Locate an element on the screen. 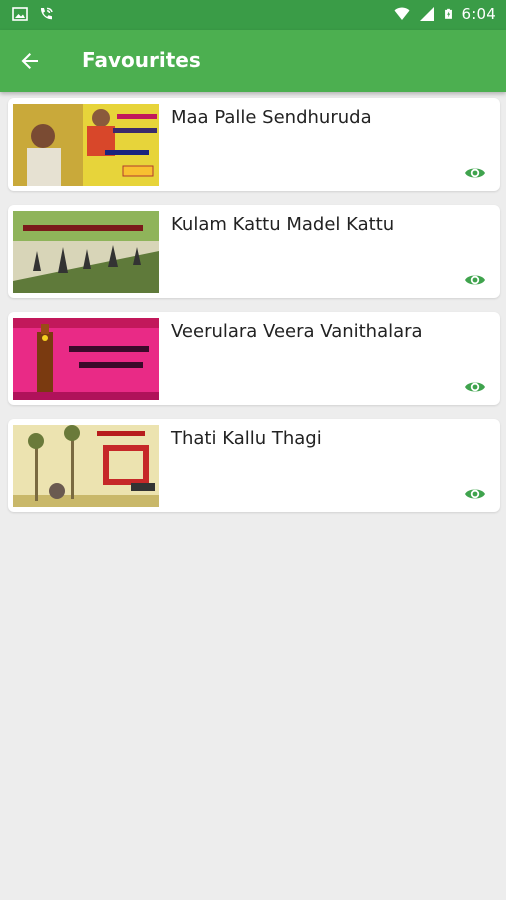 This screenshot has height=900, width=506. status-time: 6:04 is located at coordinates (478, 14).